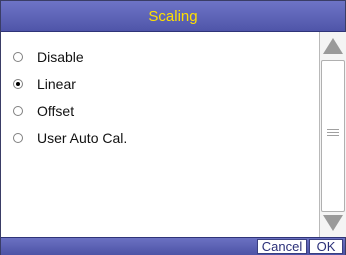 Image resolution: width=346 pixels, height=255 pixels. I want to click on scrollbar-thumb, so click(333, 136).